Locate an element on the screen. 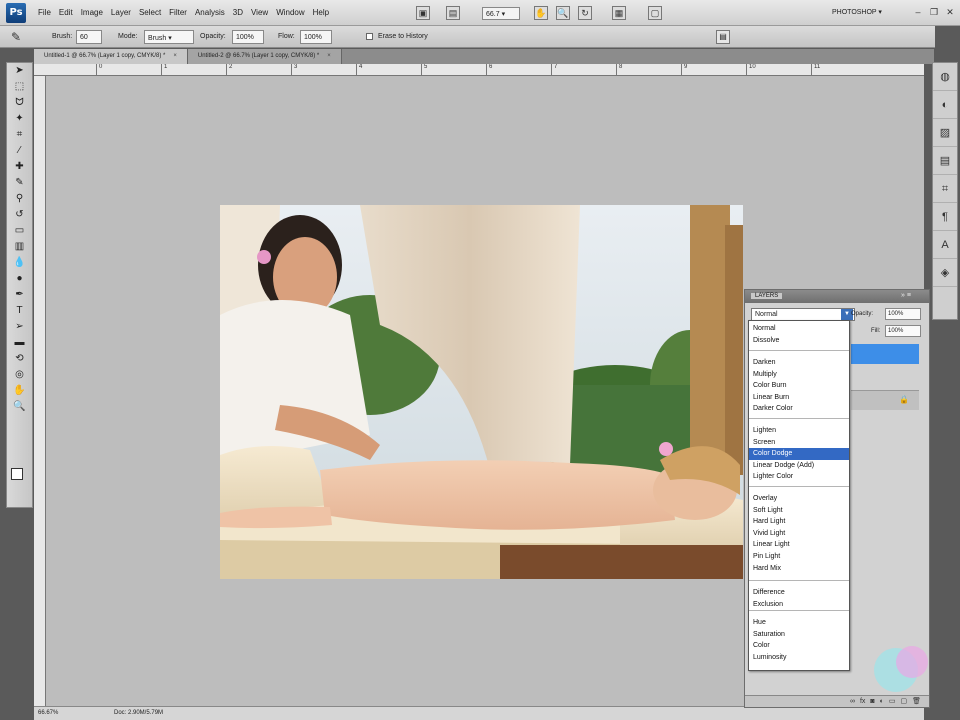 This screenshot has height=720, width=960. layer-opacity-label: Opacity: is located at coordinates (862, 314).